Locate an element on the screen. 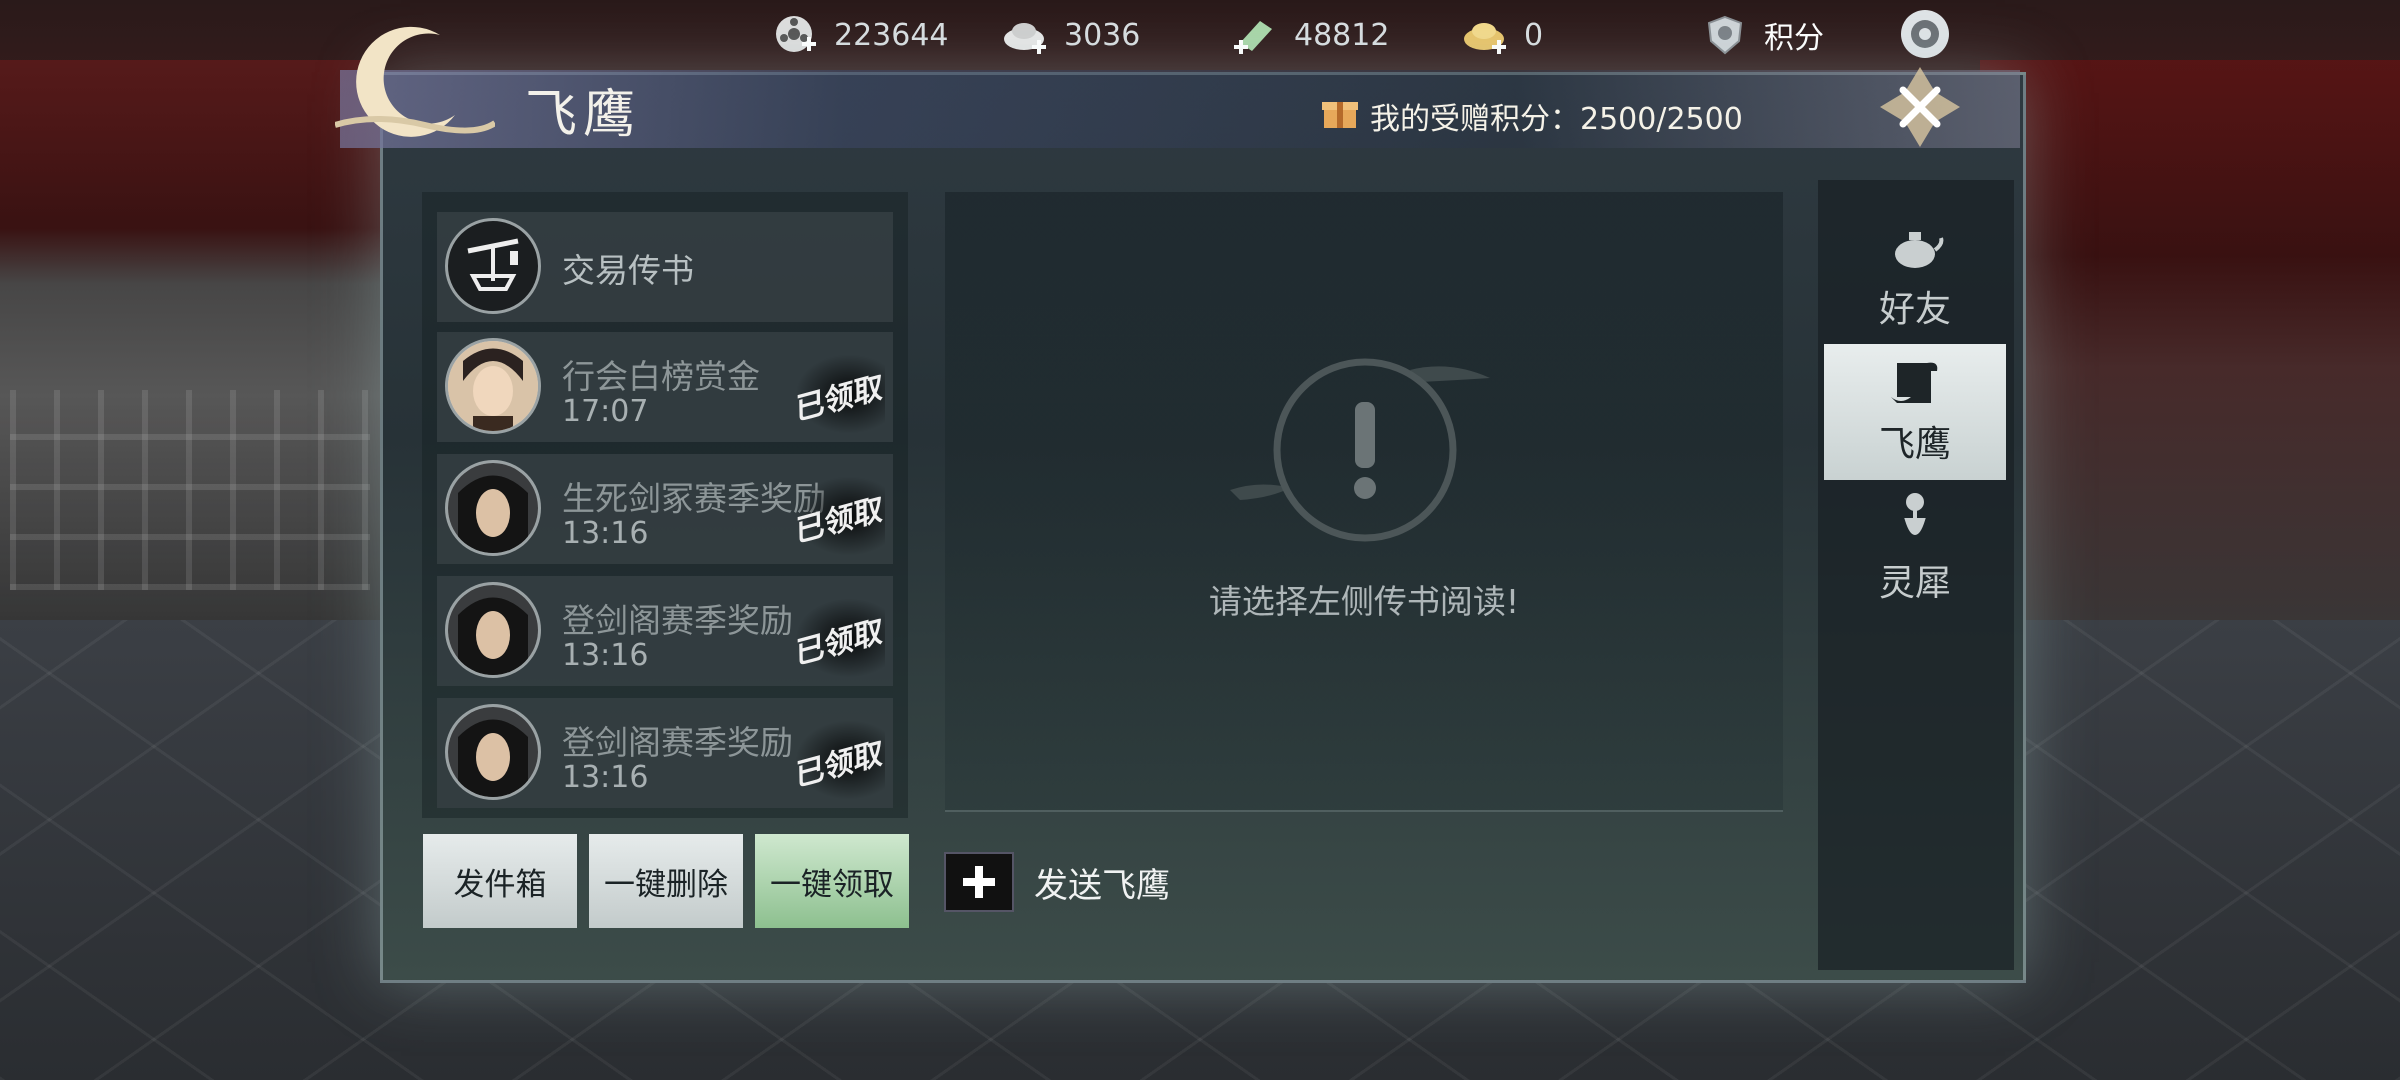  mail-item-trade: 交易传书 is located at coordinates (665, 267).